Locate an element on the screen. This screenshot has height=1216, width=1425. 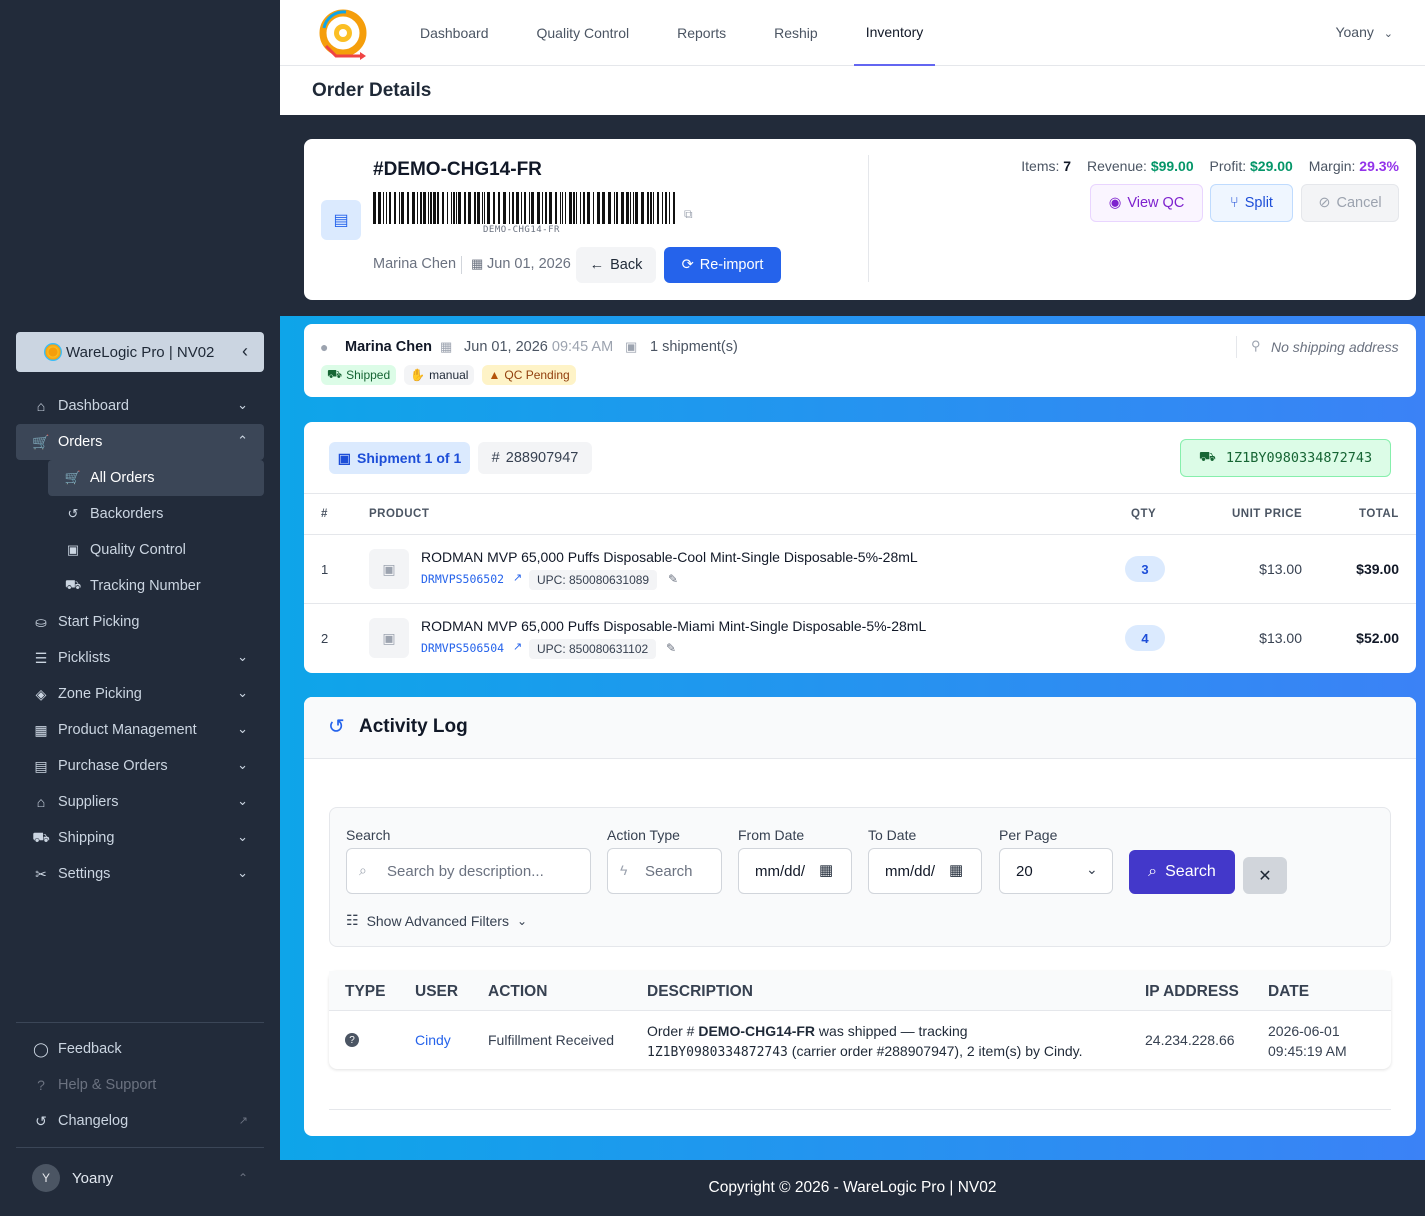
cancel-label: Cancel is located at coordinates (1359, 203).